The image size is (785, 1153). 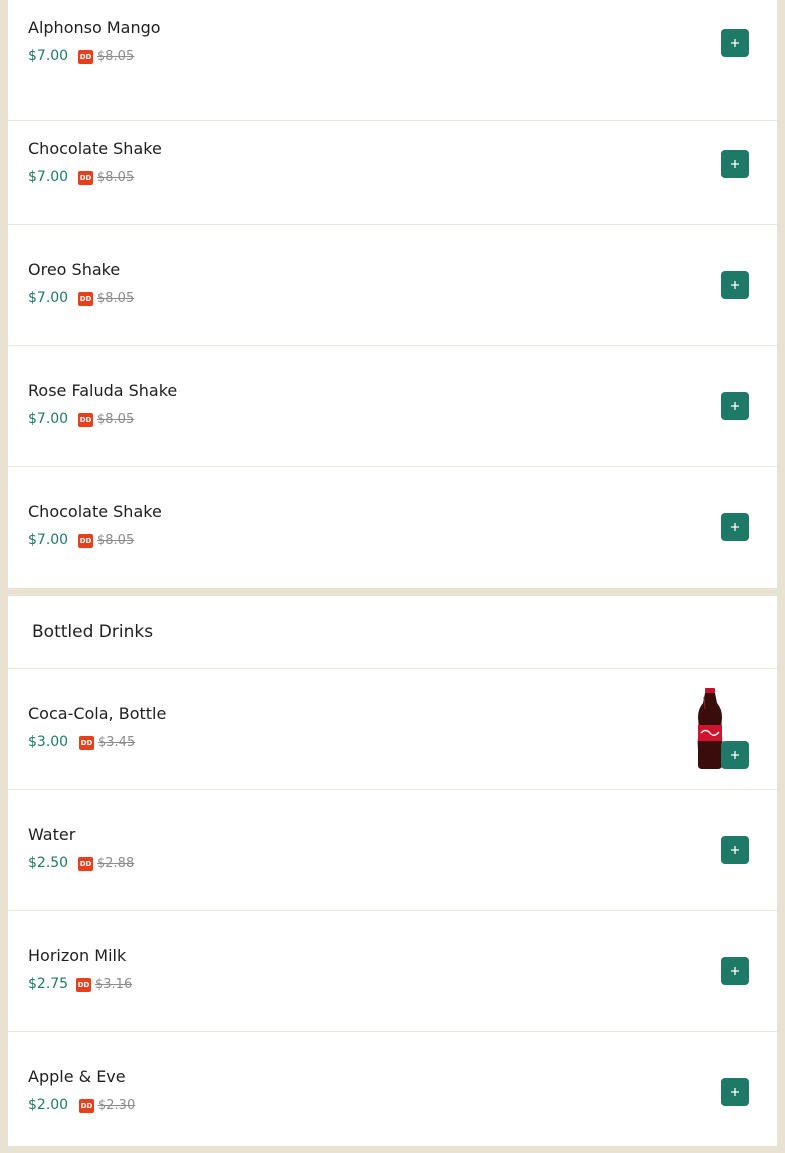 I want to click on item-name: Alphonso Mango, so click(x=94, y=27).